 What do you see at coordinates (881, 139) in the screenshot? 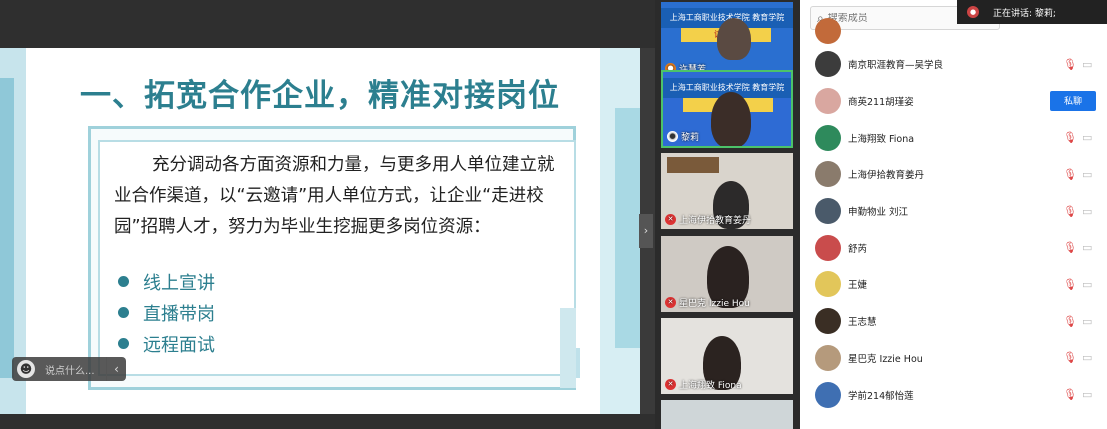
I see `member-name: 上海翔致 Fiona` at bounding box center [881, 139].